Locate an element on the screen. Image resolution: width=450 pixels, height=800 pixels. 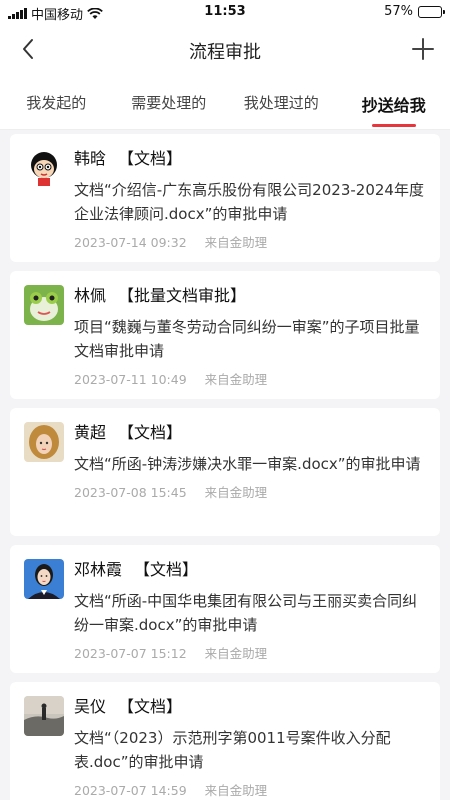
tab-cc-to-me: 抄送给我 is located at coordinates (394, 101).